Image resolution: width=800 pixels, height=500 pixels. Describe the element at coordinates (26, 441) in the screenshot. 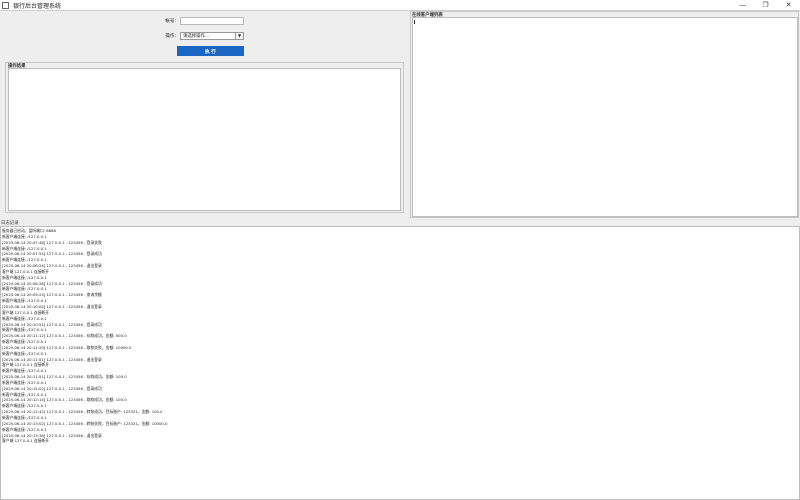

I see `log-line: 客户端 127.0.0.1 连接断开` at that location.